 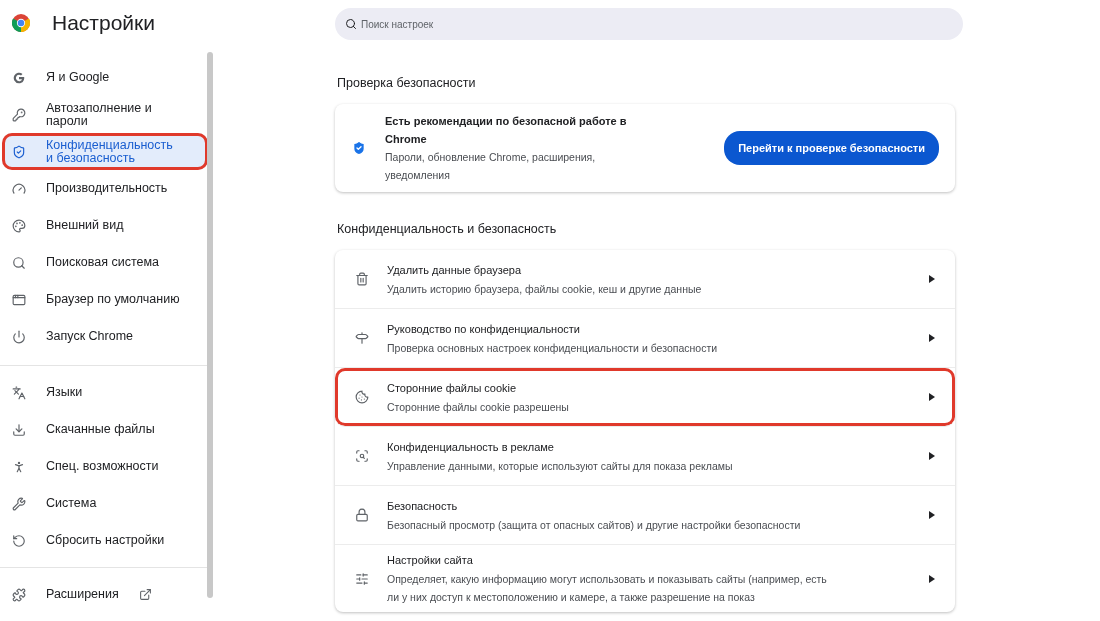 I want to click on sidebar-item-label: Поисковая система, so click(x=102, y=262).